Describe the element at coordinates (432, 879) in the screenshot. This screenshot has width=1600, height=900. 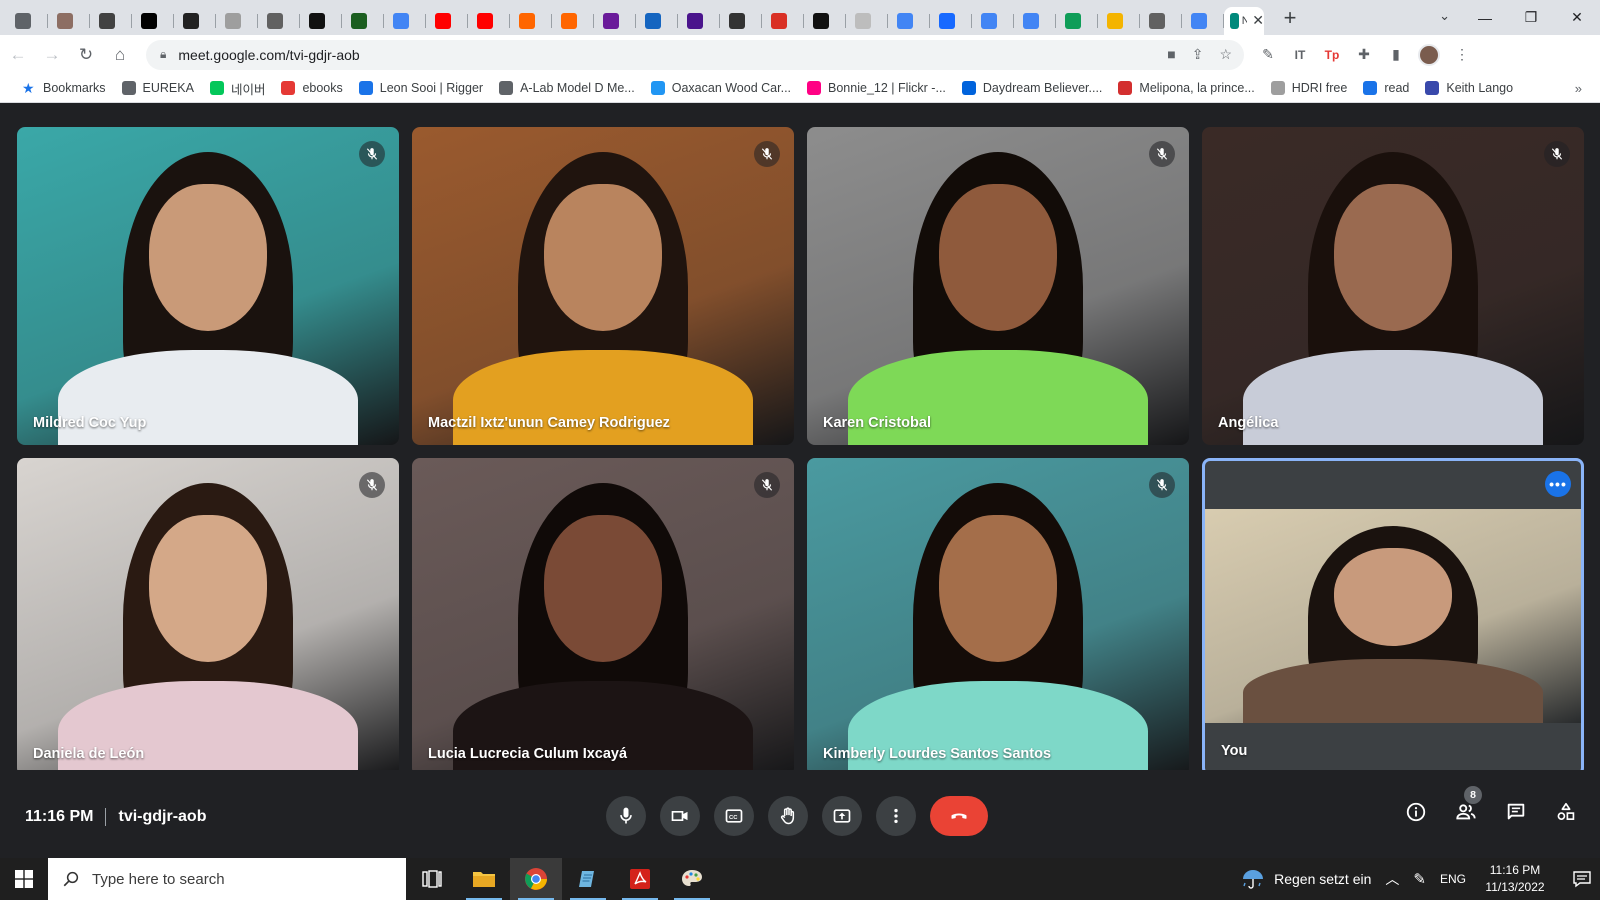
I see `task-view-button` at that location.